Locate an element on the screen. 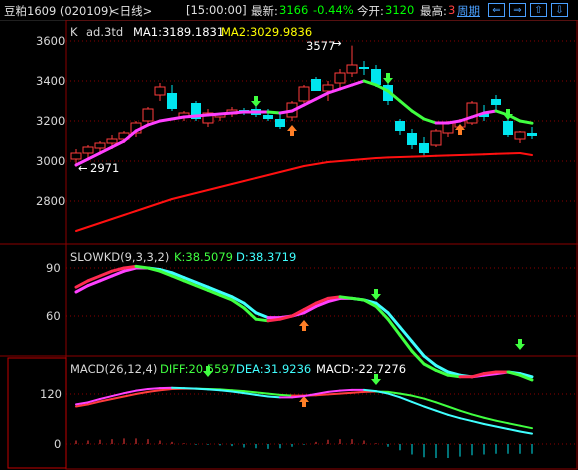 This screenshot has height=470, width=578. kd-legend: SLOWKD(9,3,3,2) K:38.5079 D:38.3719 is located at coordinates (183, 257).